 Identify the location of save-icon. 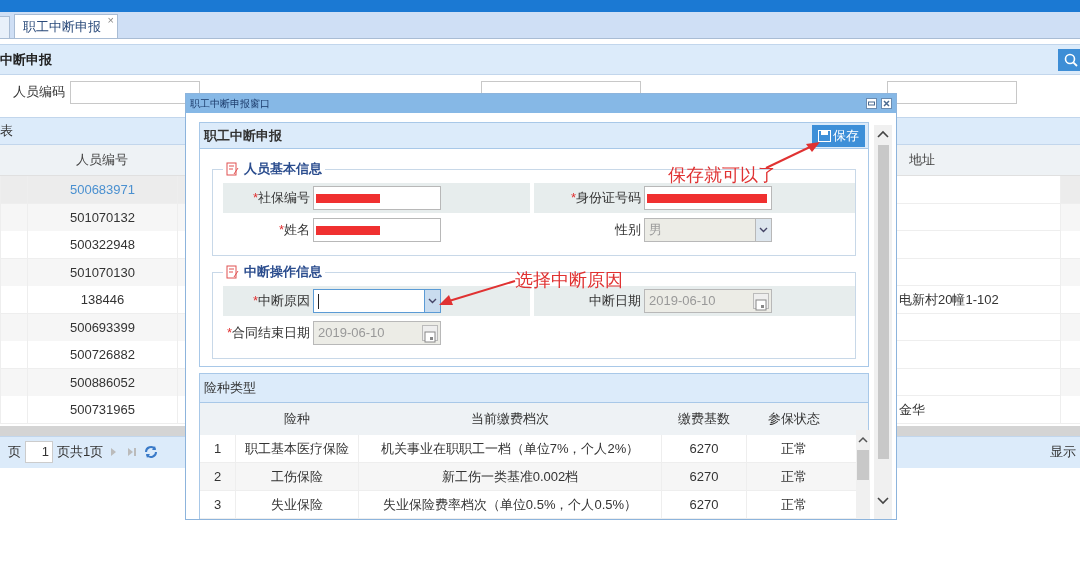
(824, 135).